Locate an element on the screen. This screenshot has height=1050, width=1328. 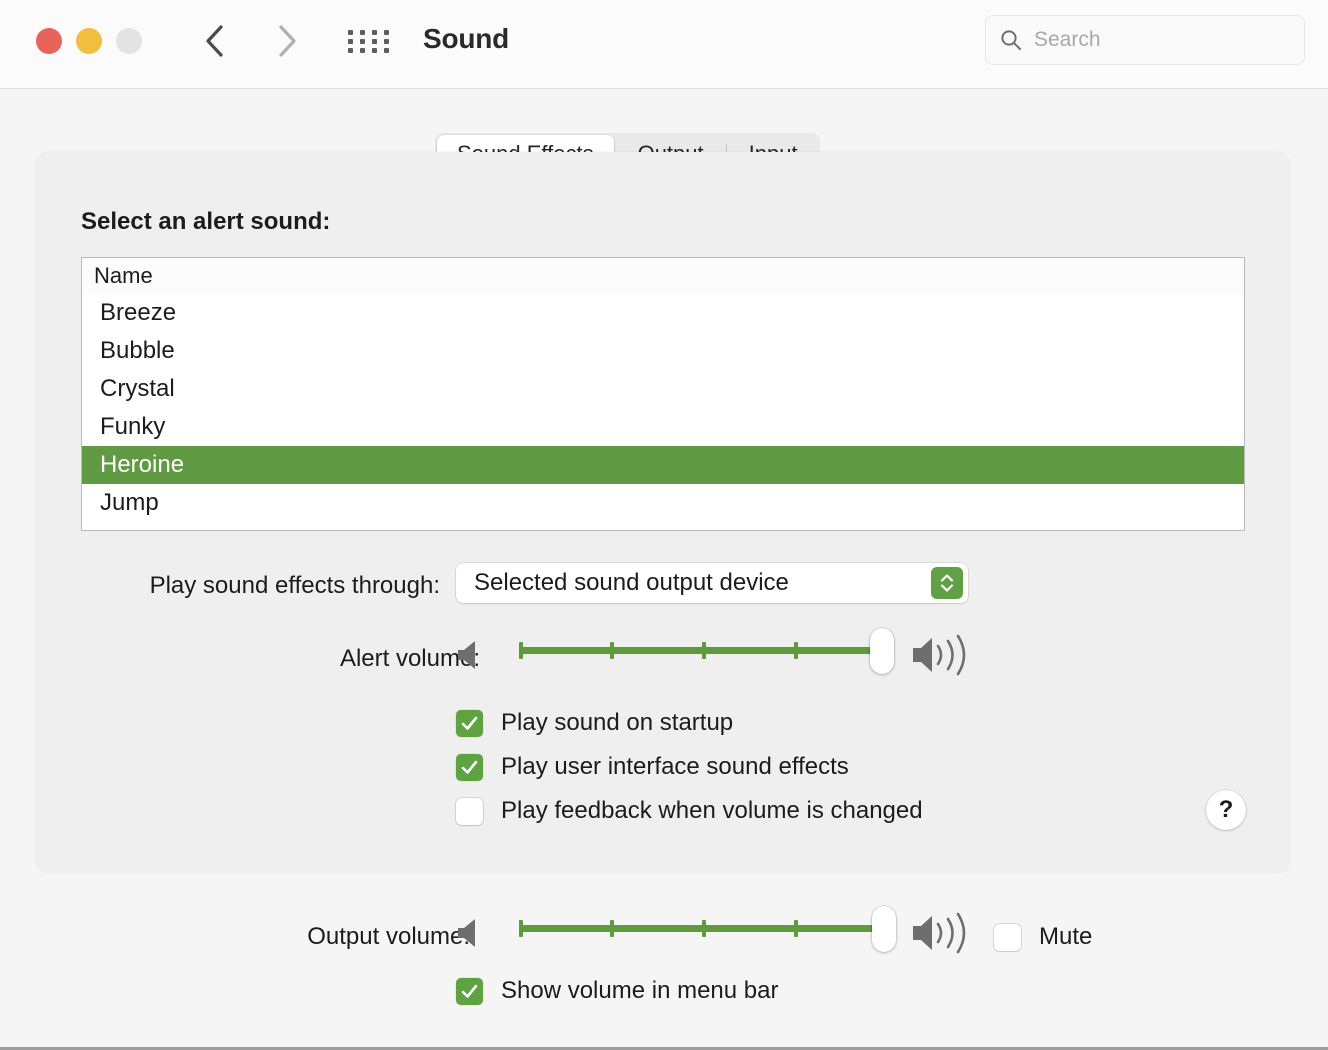
minimize-button is located at coordinates (89, 41).